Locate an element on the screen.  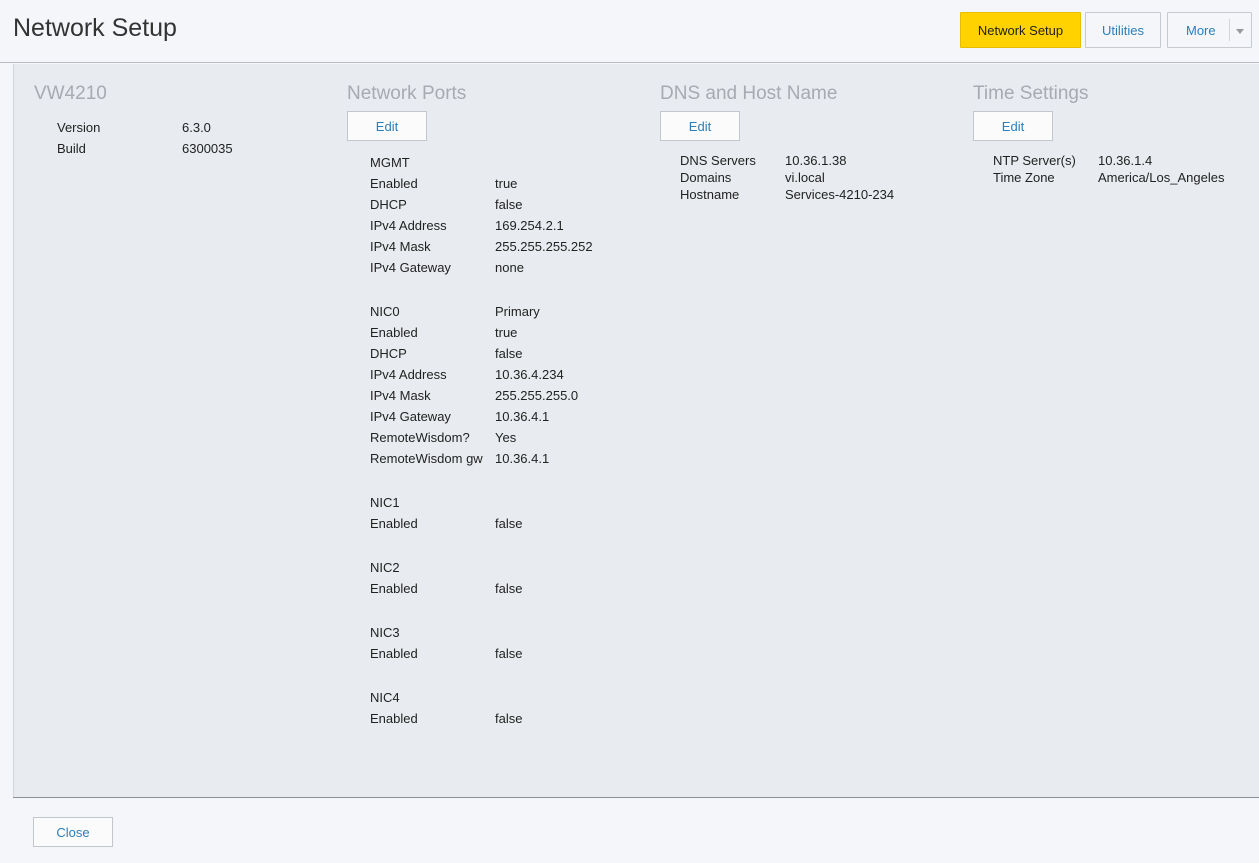
dns-value: vi.local is located at coordinates (805, 177).